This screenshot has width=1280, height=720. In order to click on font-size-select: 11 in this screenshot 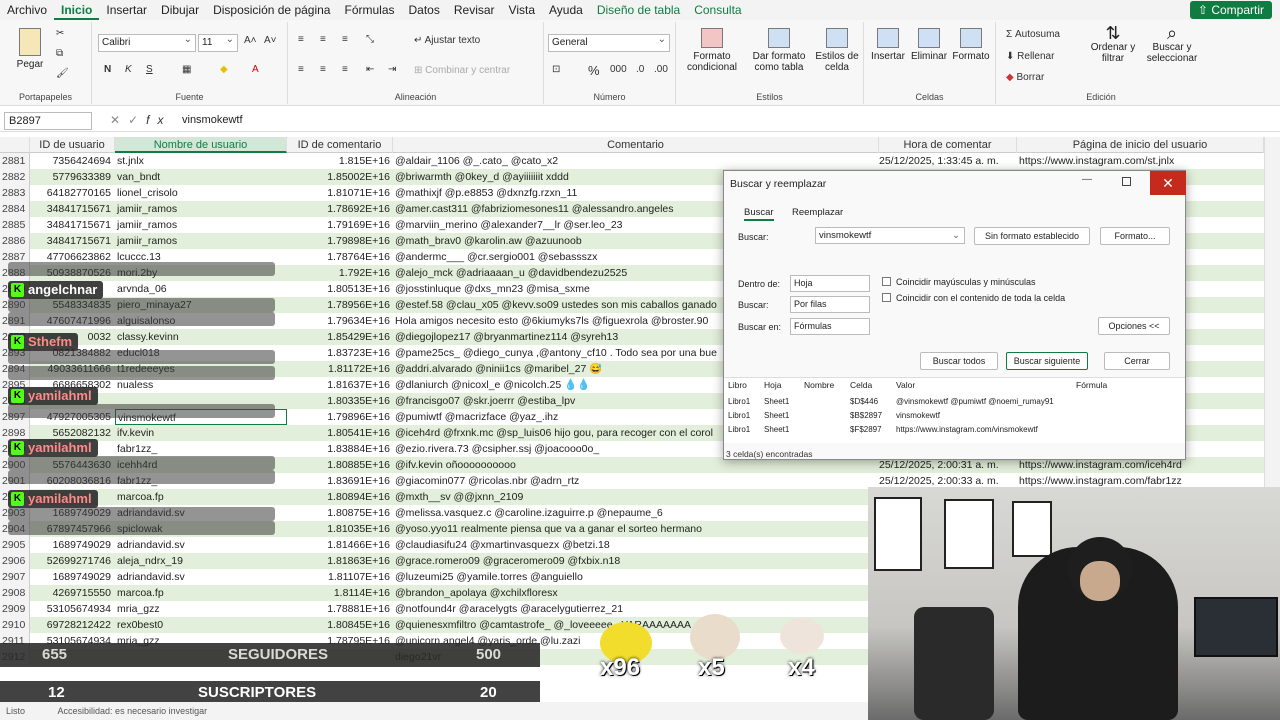, I will do `click(218, 42)`.